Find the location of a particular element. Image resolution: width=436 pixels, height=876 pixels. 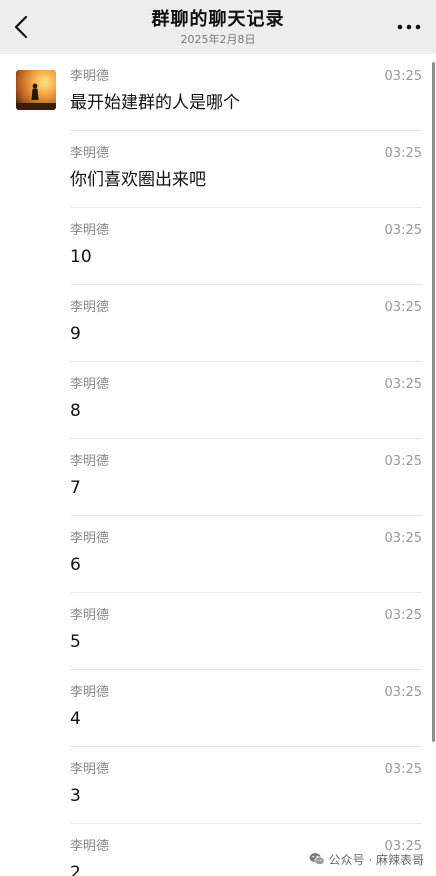

message-text: 你们喜欢圈出来吧 is located at coordinates (138, 180).